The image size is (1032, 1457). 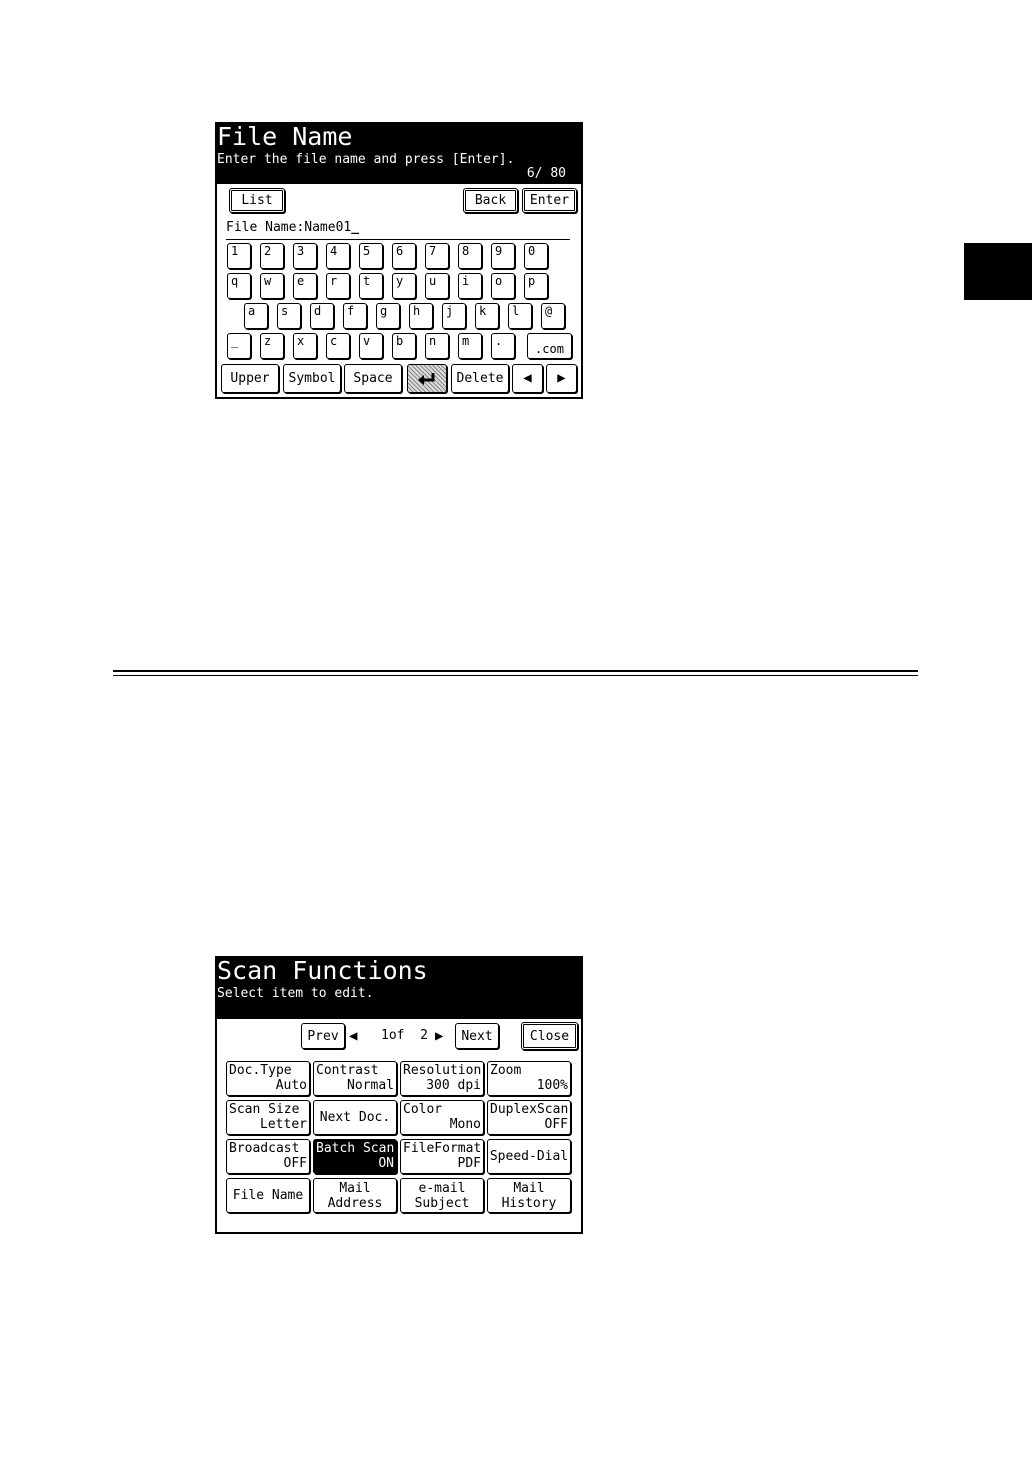 I want to click on function-label: Next Doc., so click(x=355, y=1117).